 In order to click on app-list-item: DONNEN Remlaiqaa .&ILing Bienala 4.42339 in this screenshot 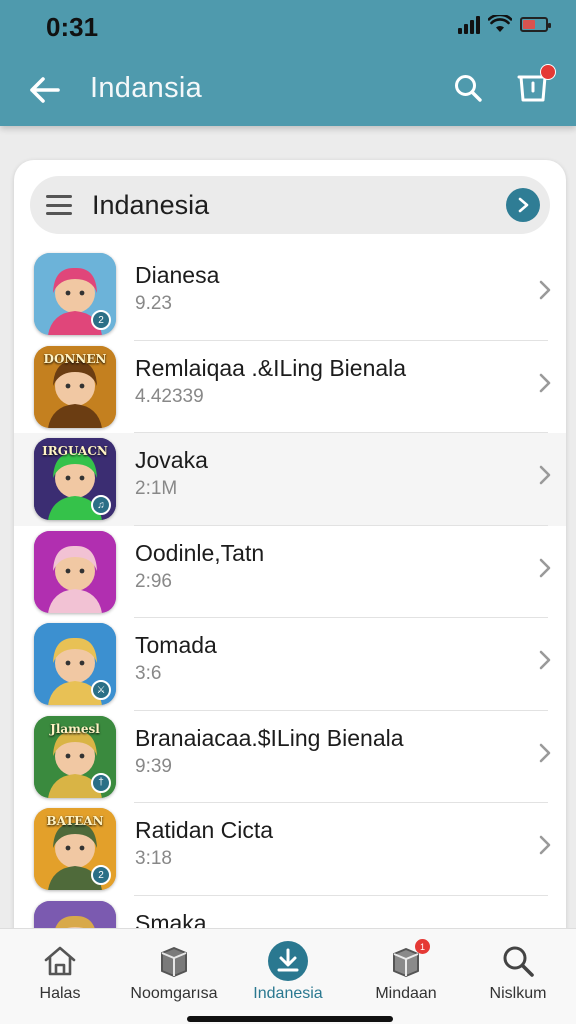, I will do `click(290, 387)`.